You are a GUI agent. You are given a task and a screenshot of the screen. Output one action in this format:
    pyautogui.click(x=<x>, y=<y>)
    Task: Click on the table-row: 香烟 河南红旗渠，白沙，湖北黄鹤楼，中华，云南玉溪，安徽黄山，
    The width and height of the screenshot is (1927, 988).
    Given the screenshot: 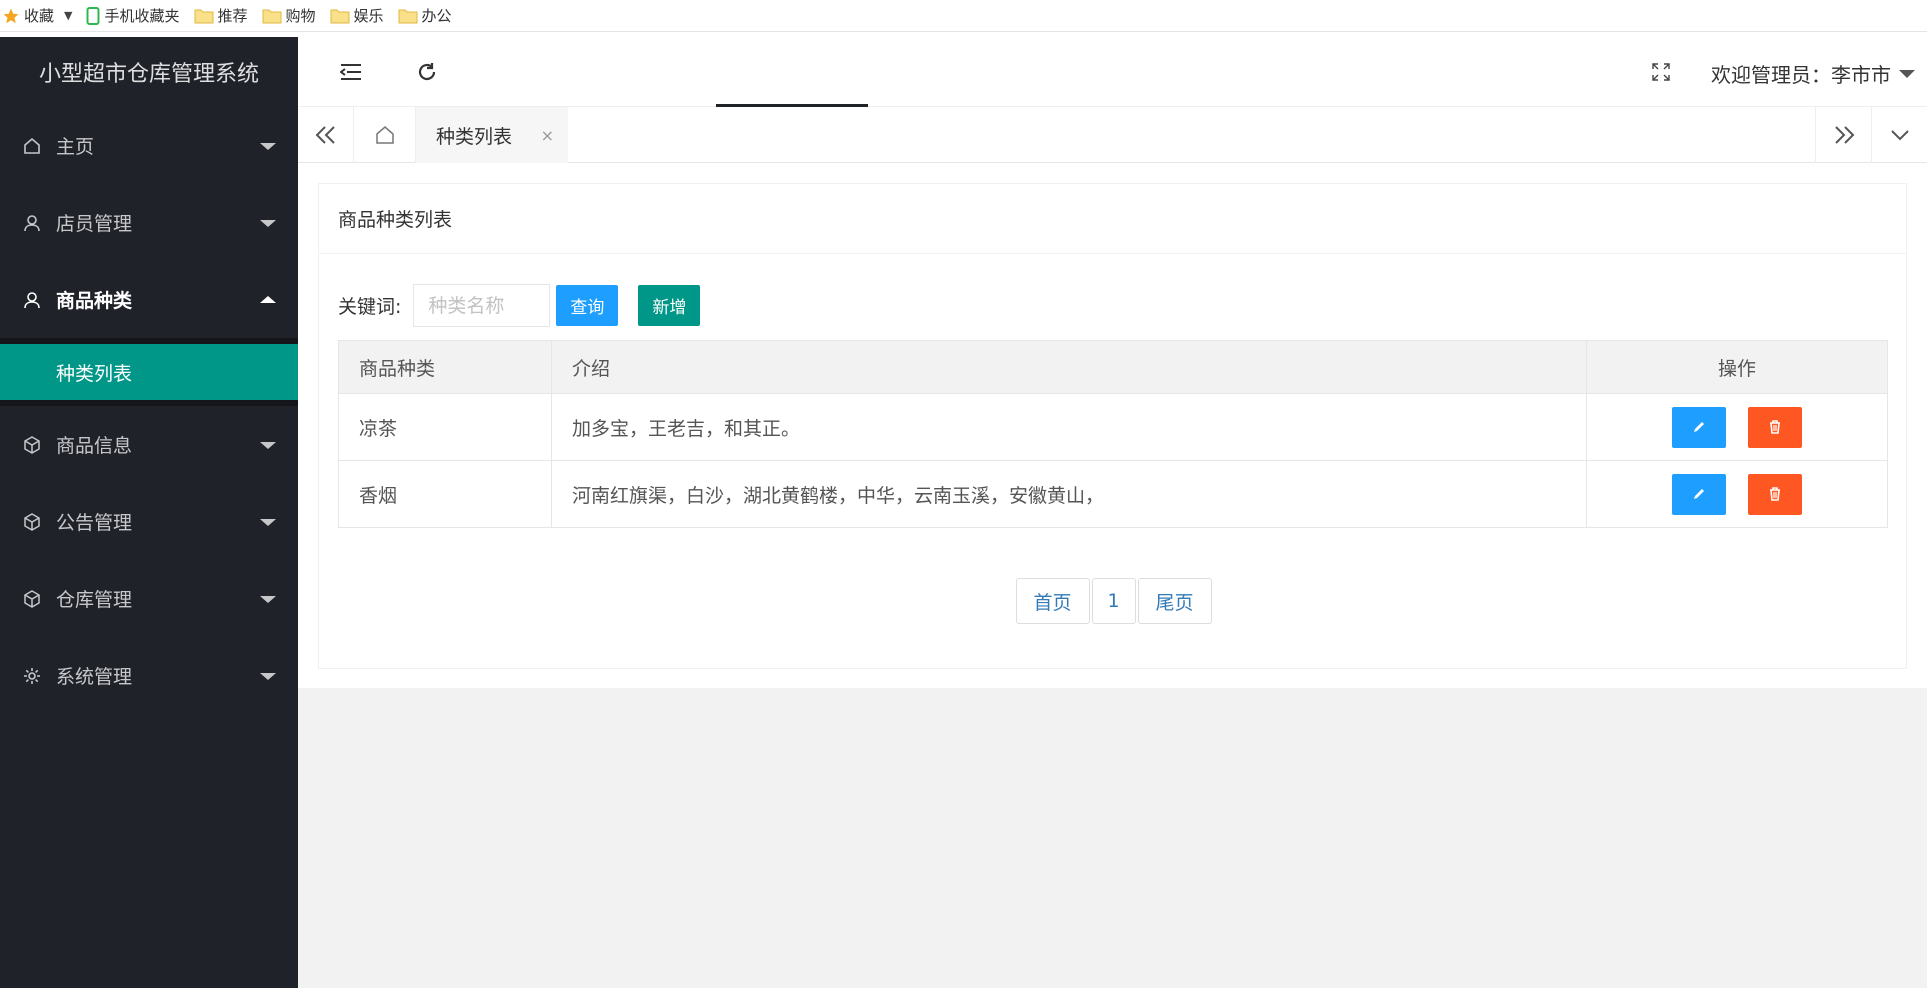 What is the action you would take?
    pyautogui.click(x=1113, y=494)
    